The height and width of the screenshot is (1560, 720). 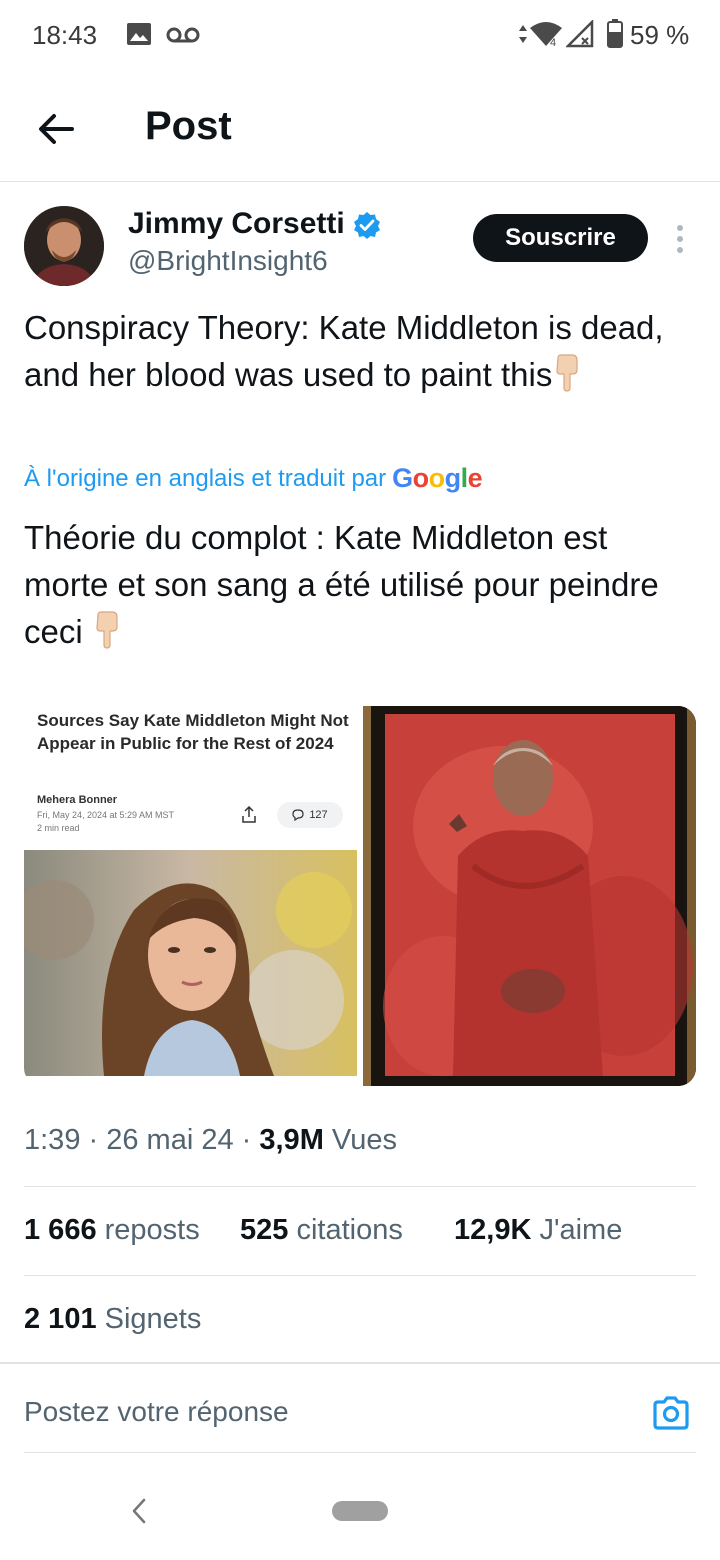 What do you see at coordinates (360, 1363) in the screenshot?
I see `bookmarks-divider` at bounding box center [360, 1363].